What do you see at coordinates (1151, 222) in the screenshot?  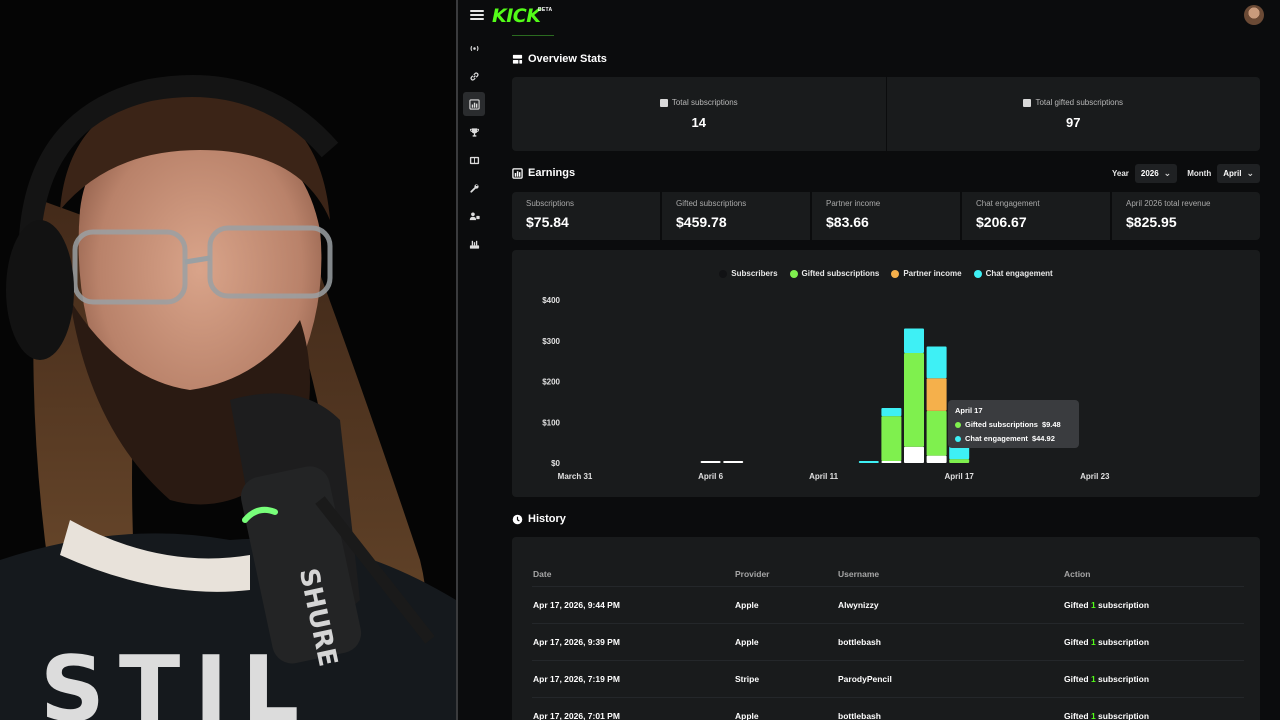 I see `earnings-value: $825.95` at bounding box center [1151, 222].